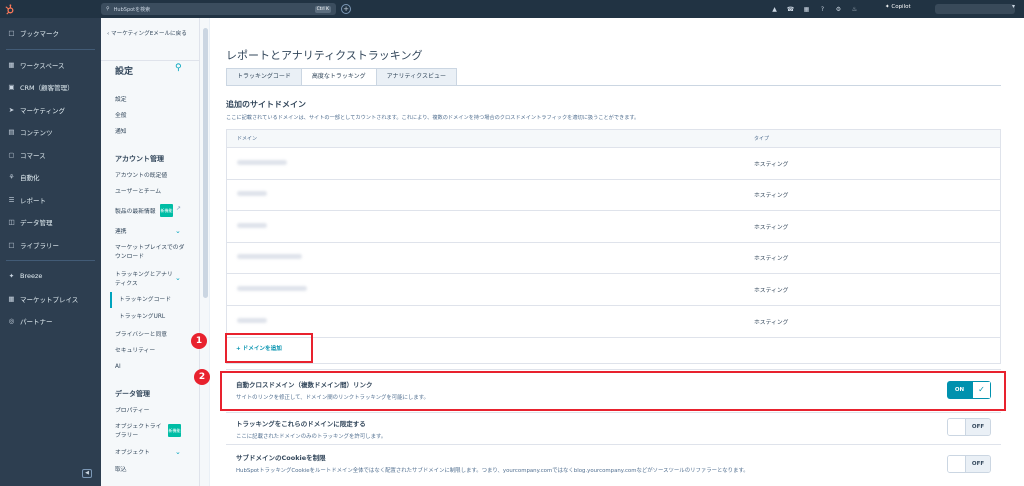 The height and width of the screenshot is (486, 1024). I want to click on tab-tracking-code: トラッキングコード, so click(264, 77).